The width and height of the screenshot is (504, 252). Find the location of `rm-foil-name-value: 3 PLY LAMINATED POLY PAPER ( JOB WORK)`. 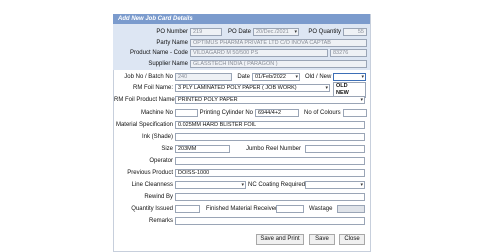

rm-foil-name-value: 3 PLY LAMINATED POLY PAPER ( JOB WORK) is located at coordinates (237, 88).